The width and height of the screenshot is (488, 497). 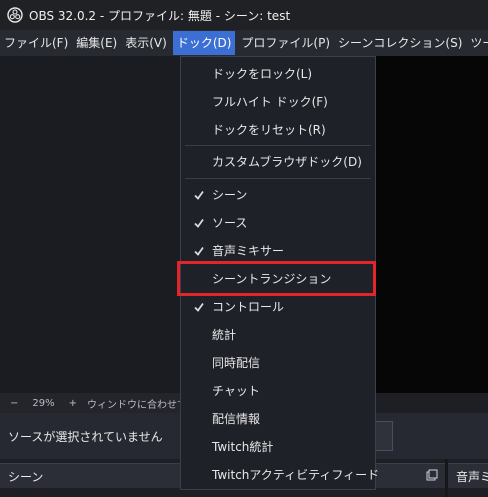 What do you see at coordinates (278, 391) in the screenshot?
I see `menu-item-chat: チャット` at bounding box center [278, 391].